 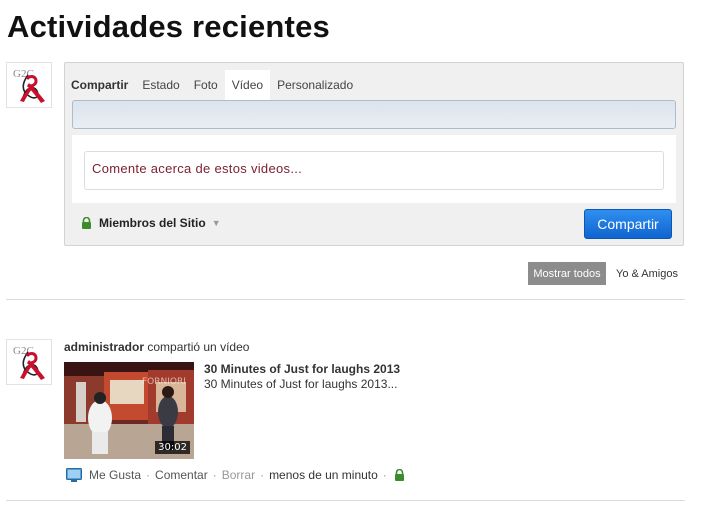 I want to click on delete-link: Borrar, so click(x=238, y=475).